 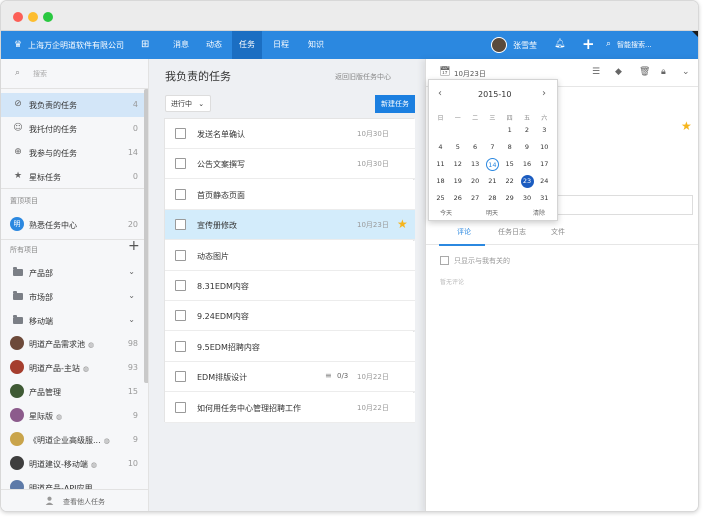 I want to click on bell-icon: 🔔︎, so click(x=559, y=44).